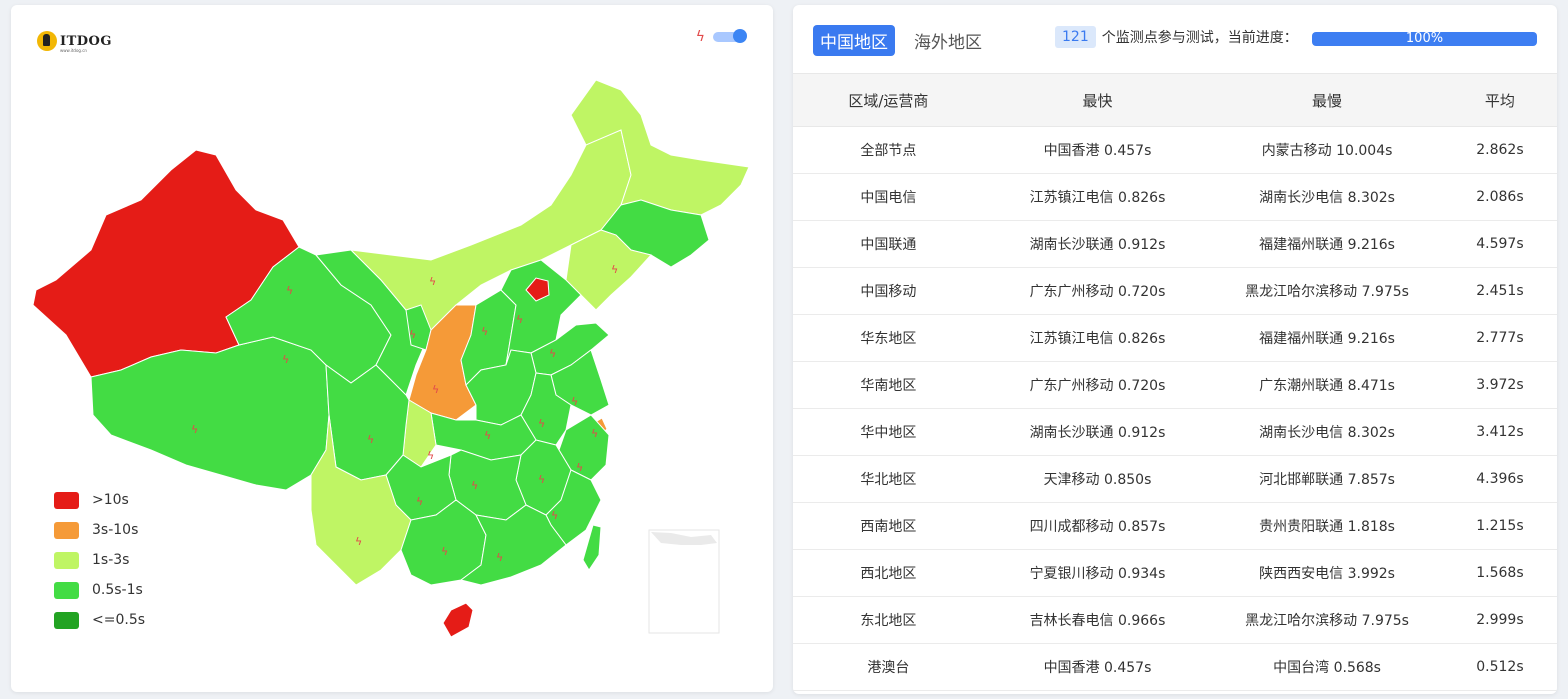  What do you see at coordinates (1327, 667) in the screenshot?
I see `cell-slowest: 中国台湾 0.568s` at bounding box center [1327, 667].